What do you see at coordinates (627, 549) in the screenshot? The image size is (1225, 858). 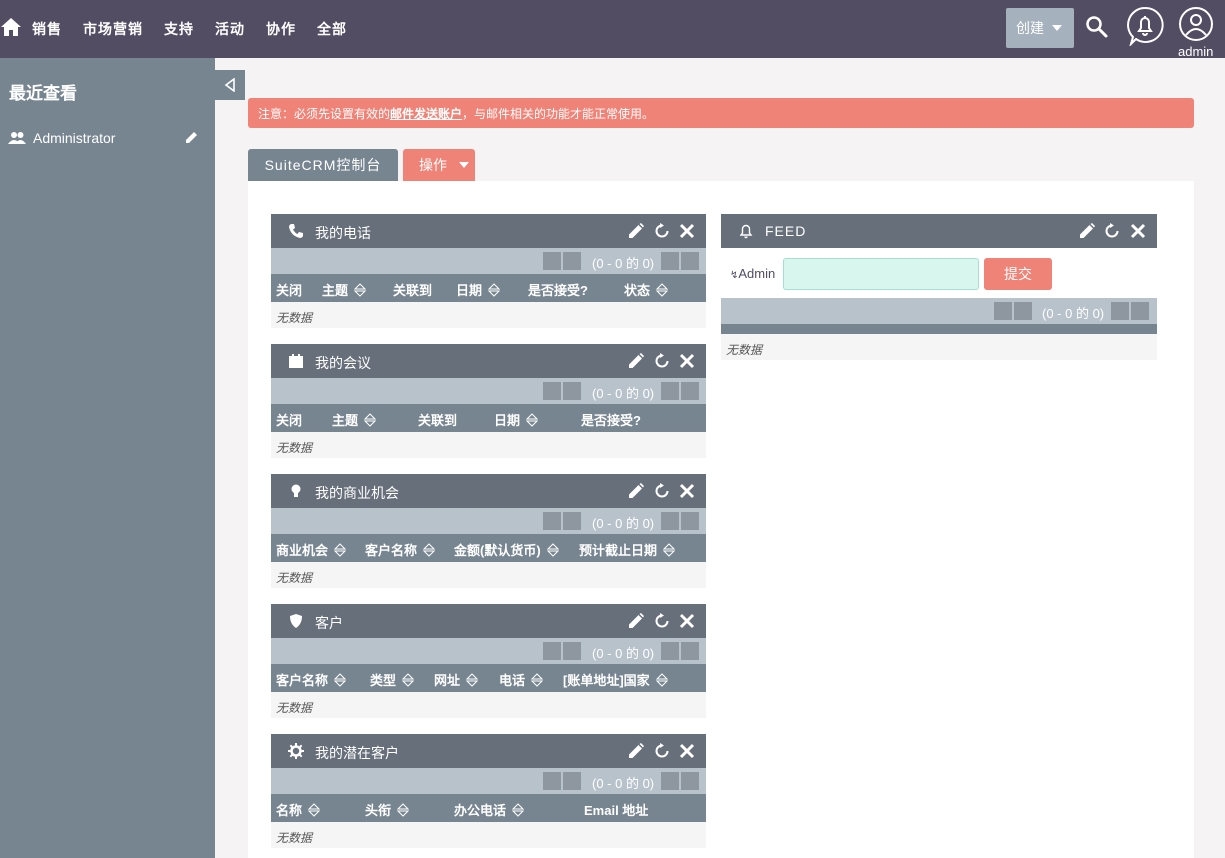 I see `column-header: 预计截止日期` at bounding box center [627, 549].